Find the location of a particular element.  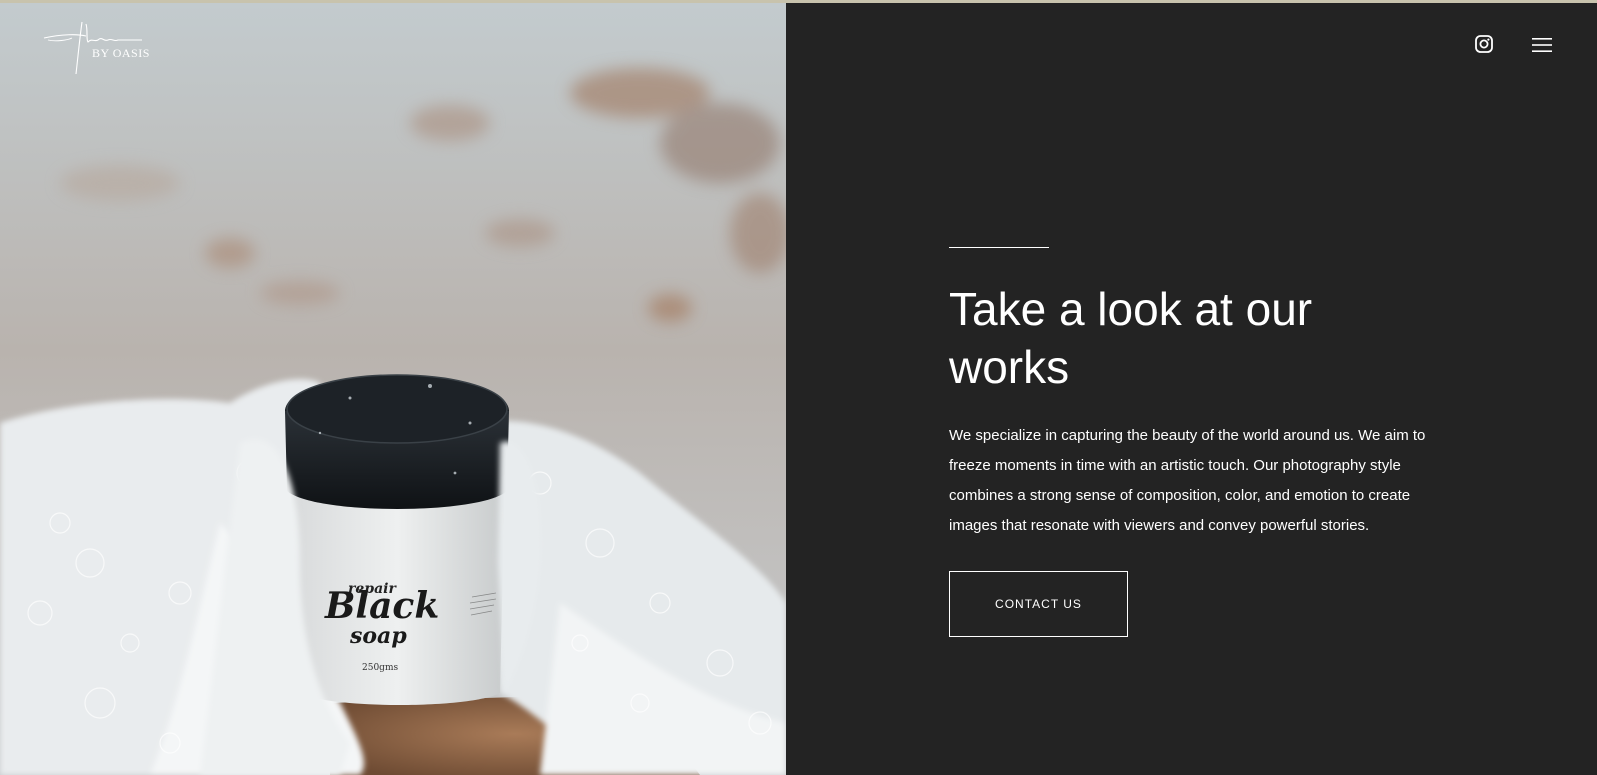

hamburger-menu-icon is located at coordinates (1542, 45).